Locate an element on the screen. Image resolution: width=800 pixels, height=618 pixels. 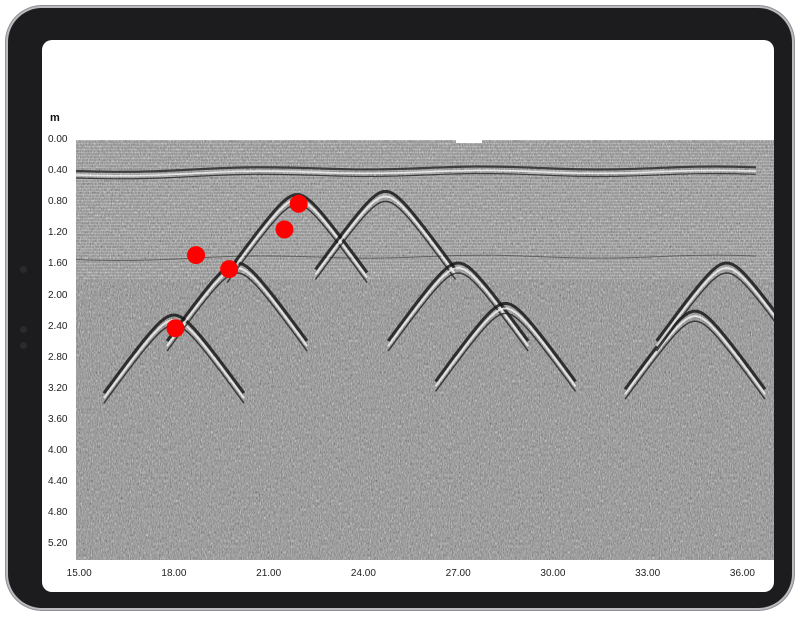
distance-tick-label: 33.00 is located at coordinates (648, 573).